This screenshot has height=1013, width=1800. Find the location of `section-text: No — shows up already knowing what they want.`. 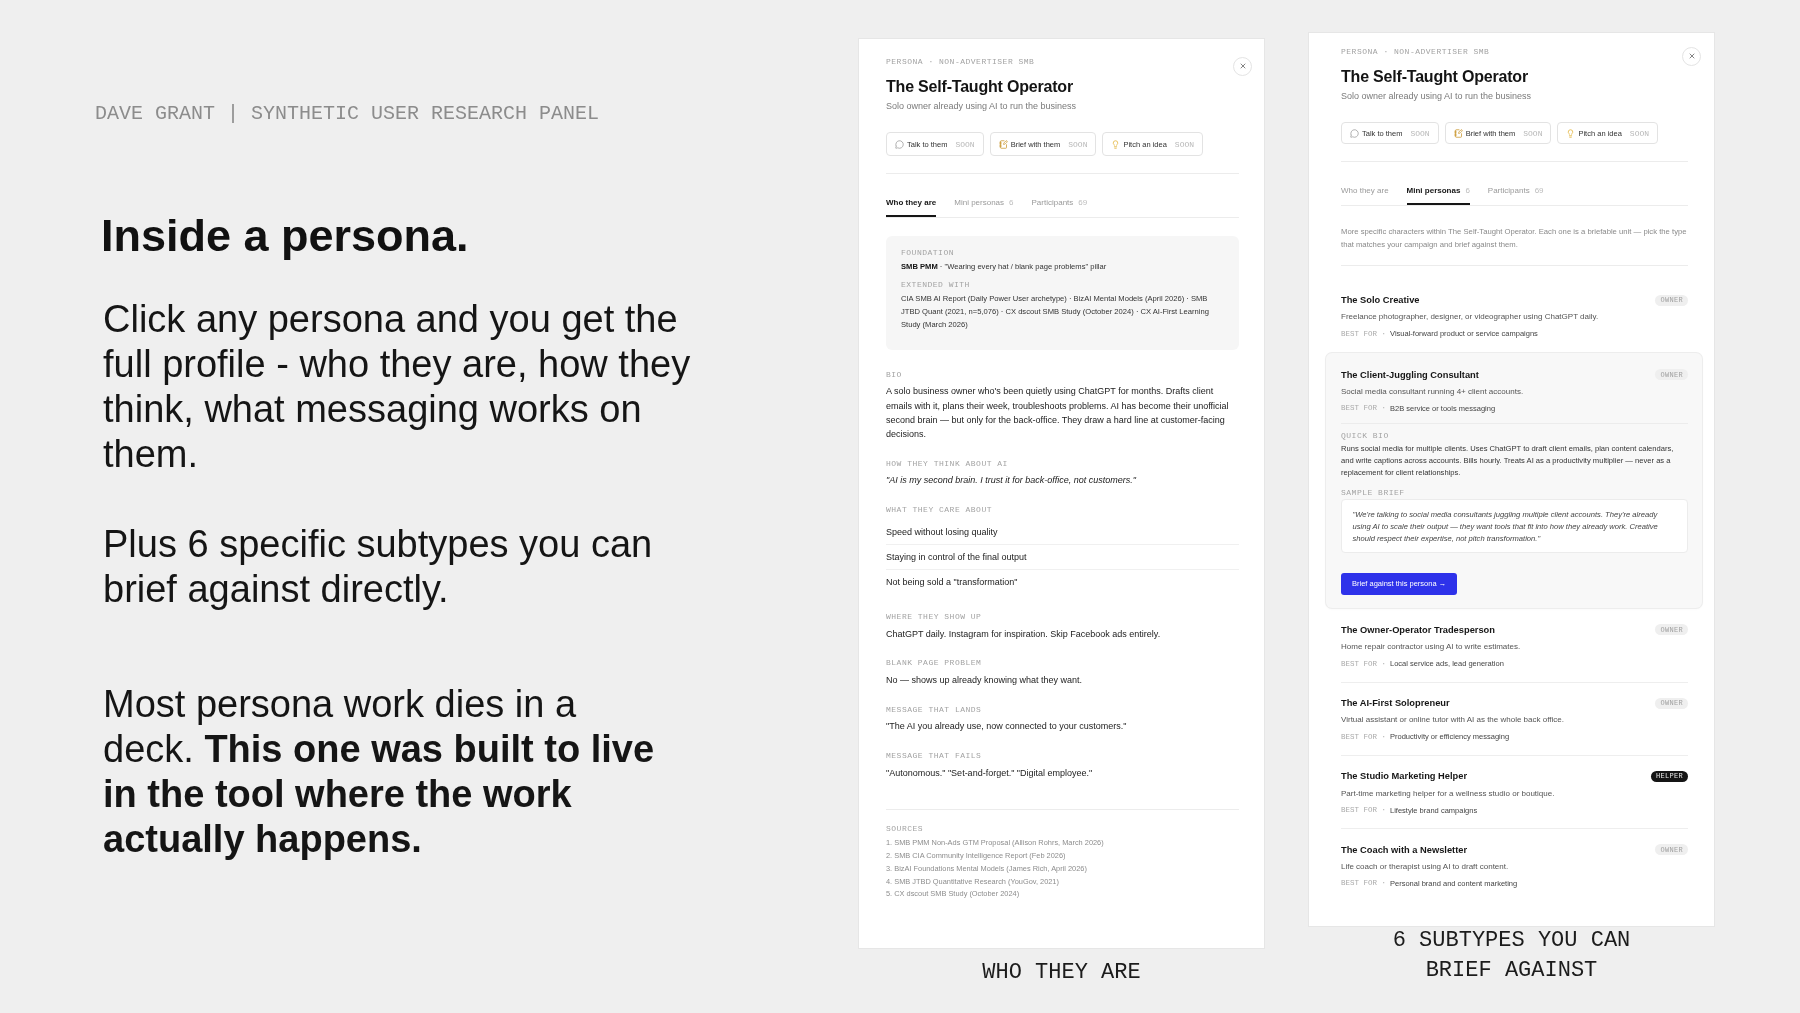

section-text: No — shows up already knowing what they want. is located at coordinates (985, 680).